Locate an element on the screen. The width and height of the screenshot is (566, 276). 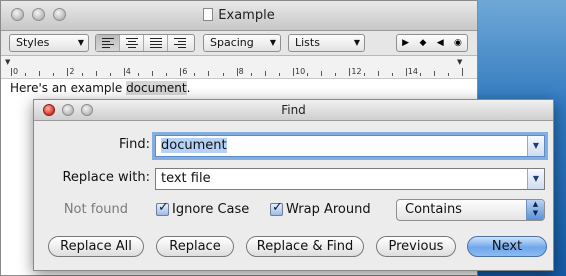
left-tab-icon: ◀ is located at coordinates (440, 43).